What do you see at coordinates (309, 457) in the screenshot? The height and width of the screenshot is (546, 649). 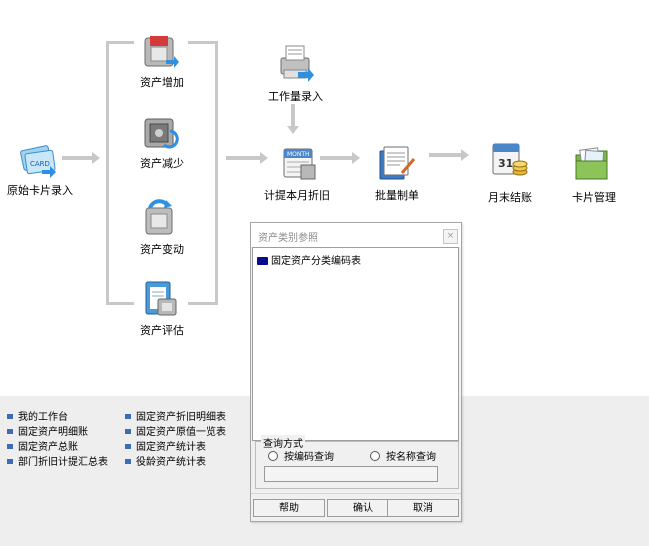 I see `radio-label: 按编码查询` at bounding box center [309, 457].